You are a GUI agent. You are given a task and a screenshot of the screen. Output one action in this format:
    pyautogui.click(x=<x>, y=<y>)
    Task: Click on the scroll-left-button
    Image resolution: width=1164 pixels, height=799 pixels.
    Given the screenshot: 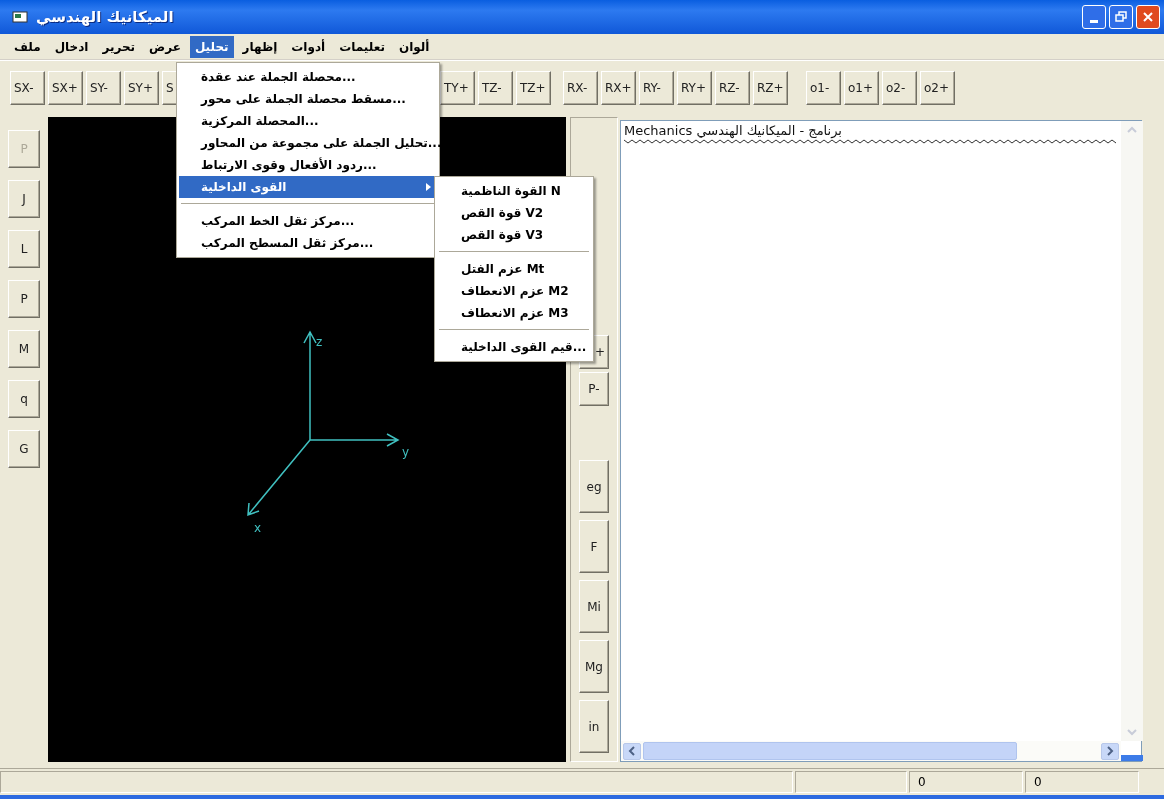 What is the action you would take?
    pyautogui.click(x=632, y=751)
    